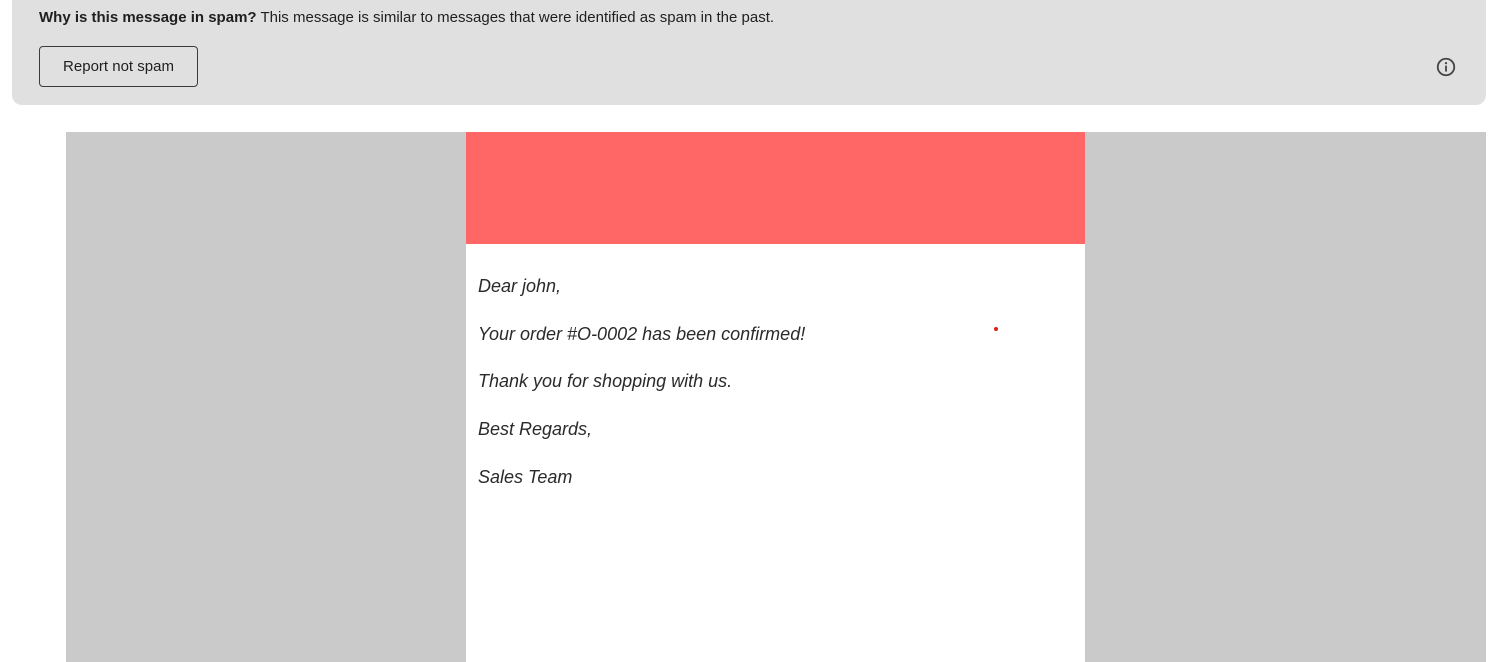 The width and height of the screenshot is (1507, 662). I want to click on email-header-banner, so click(775, 188).